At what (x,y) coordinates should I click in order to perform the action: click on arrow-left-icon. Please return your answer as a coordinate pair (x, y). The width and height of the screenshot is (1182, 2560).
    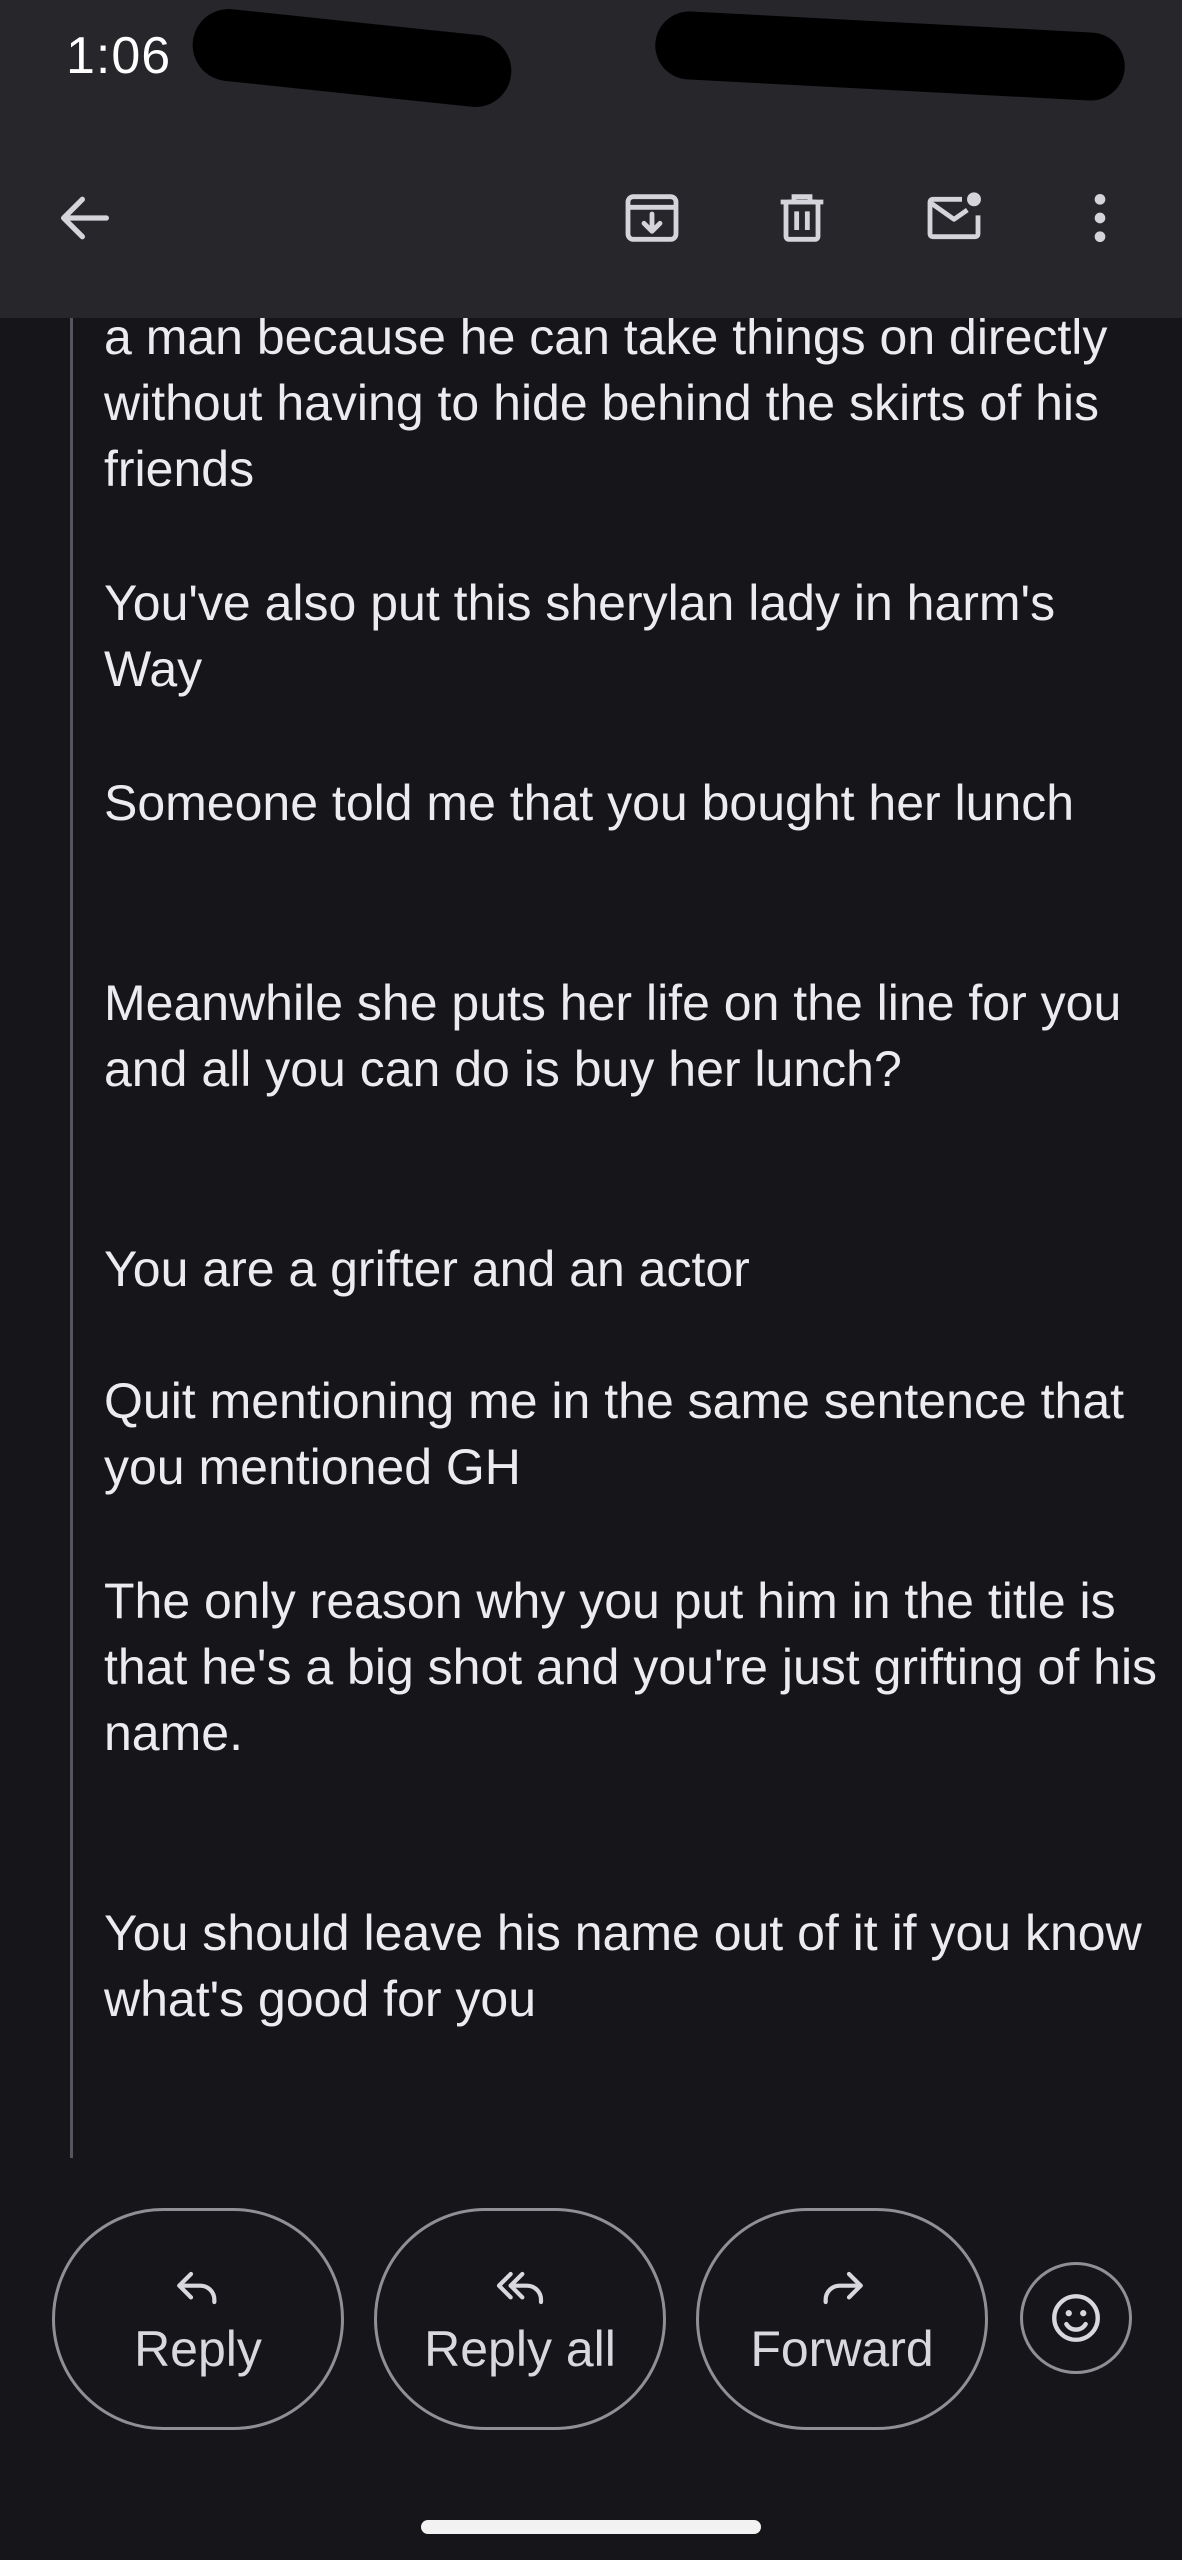
    Looking at the image, I should click on (85, 218).